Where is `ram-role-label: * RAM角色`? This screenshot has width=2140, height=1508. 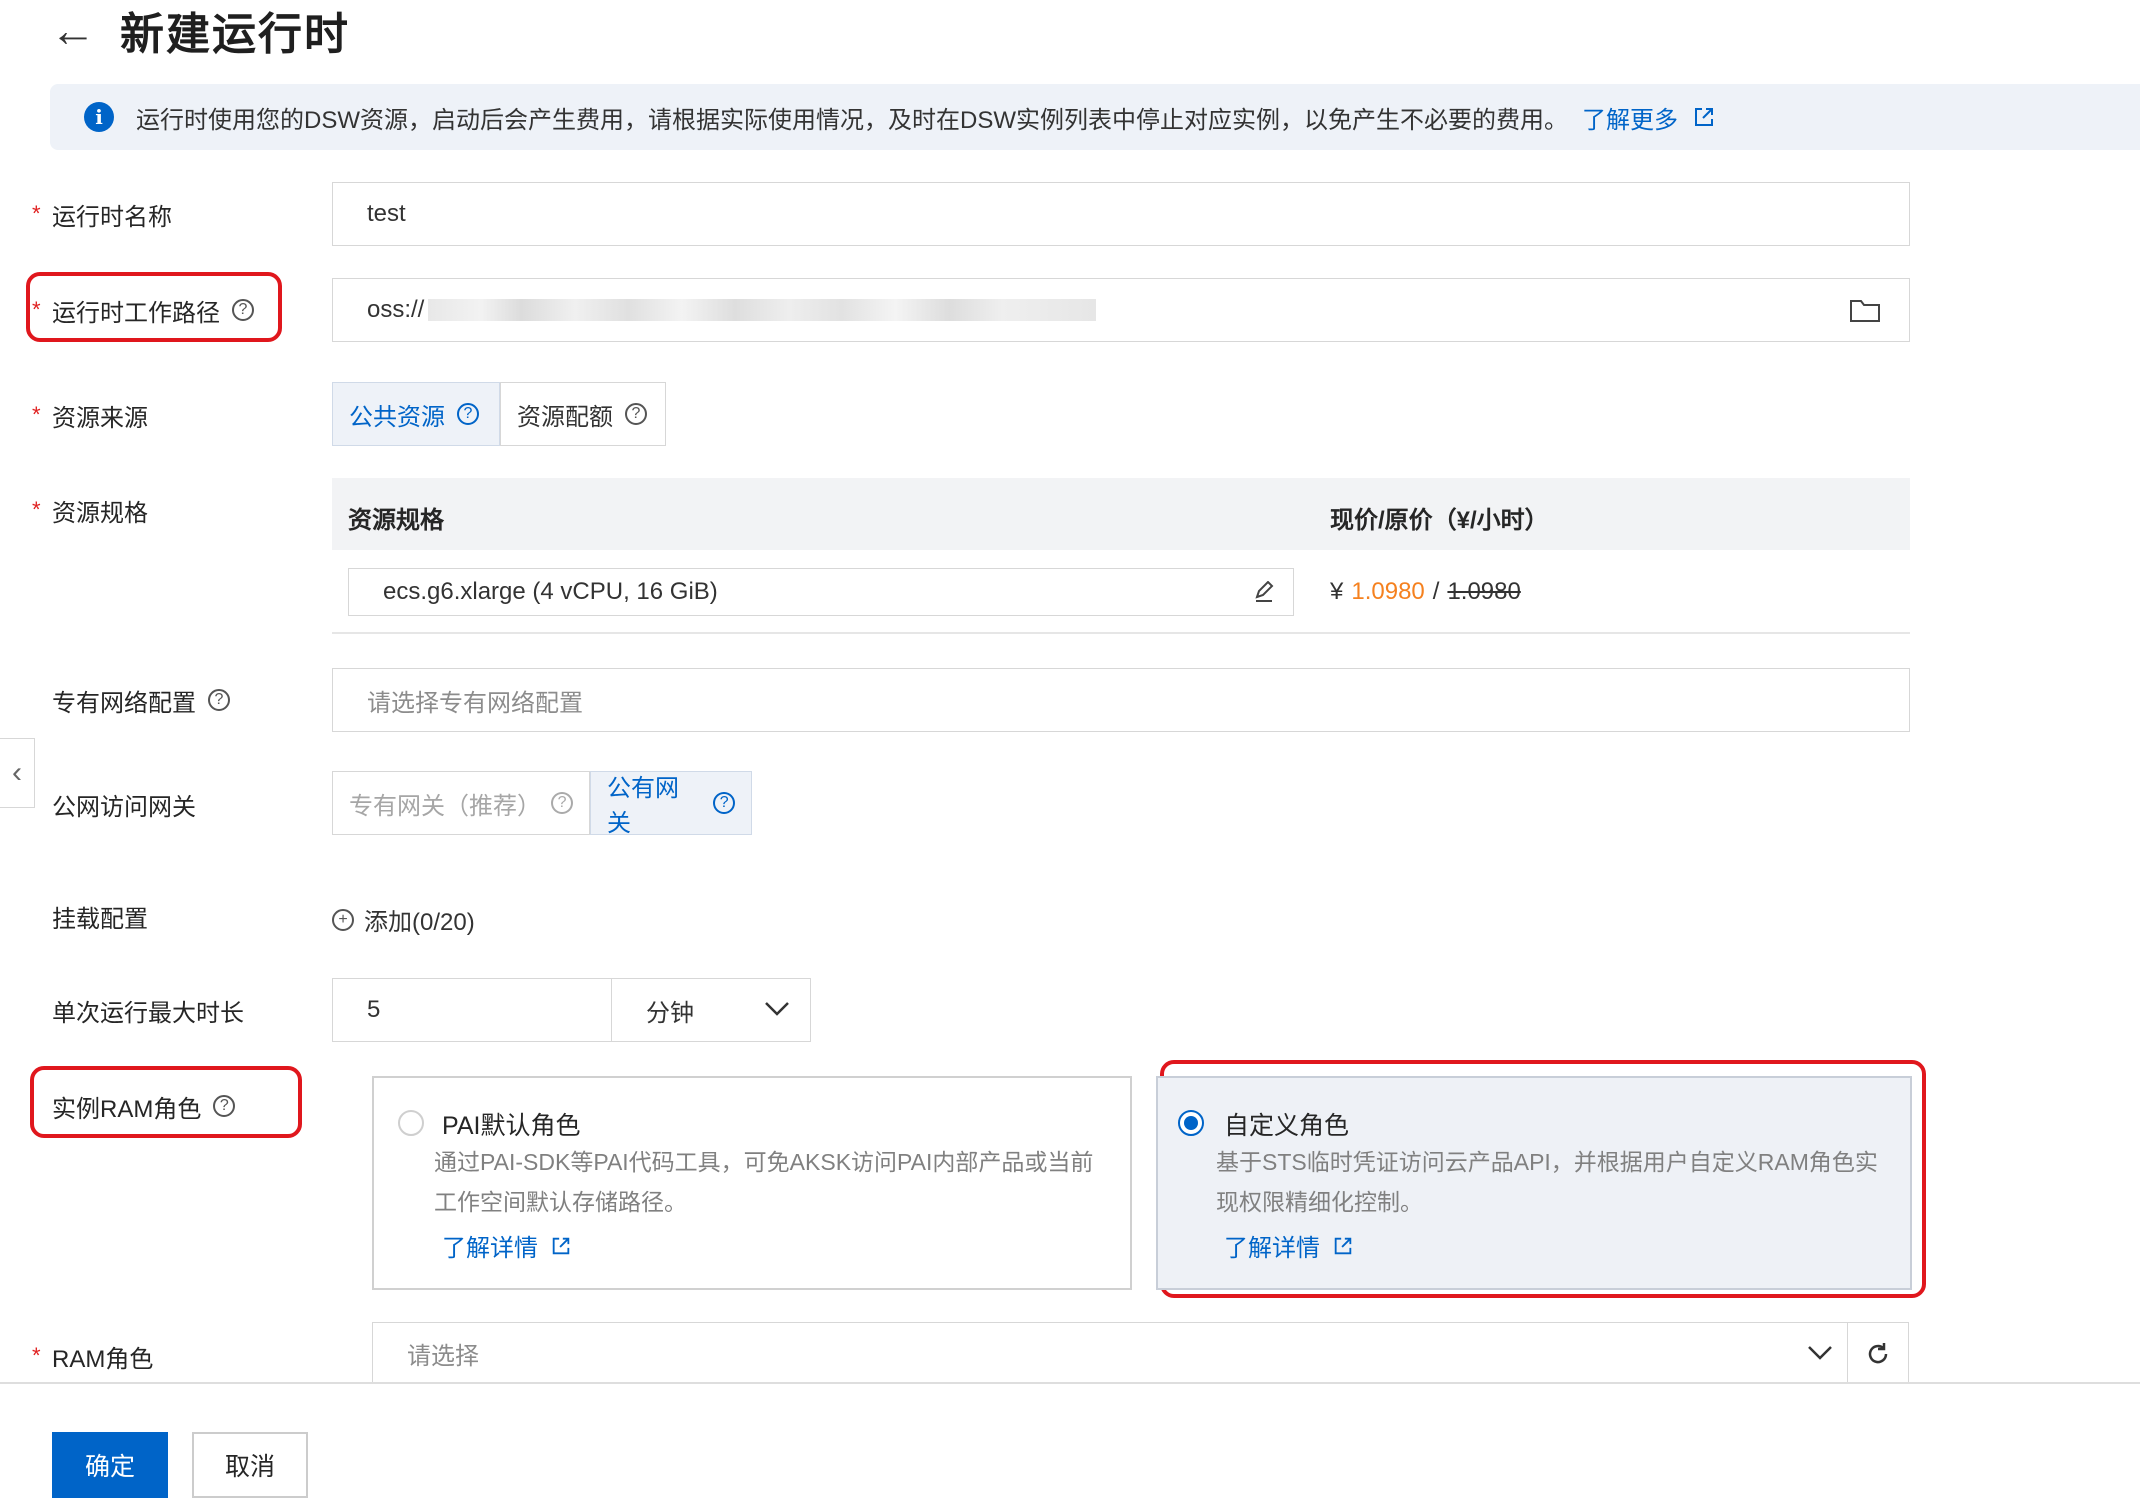 ram-role-label: * RAM角色 is located at coordinates (93, 1358).